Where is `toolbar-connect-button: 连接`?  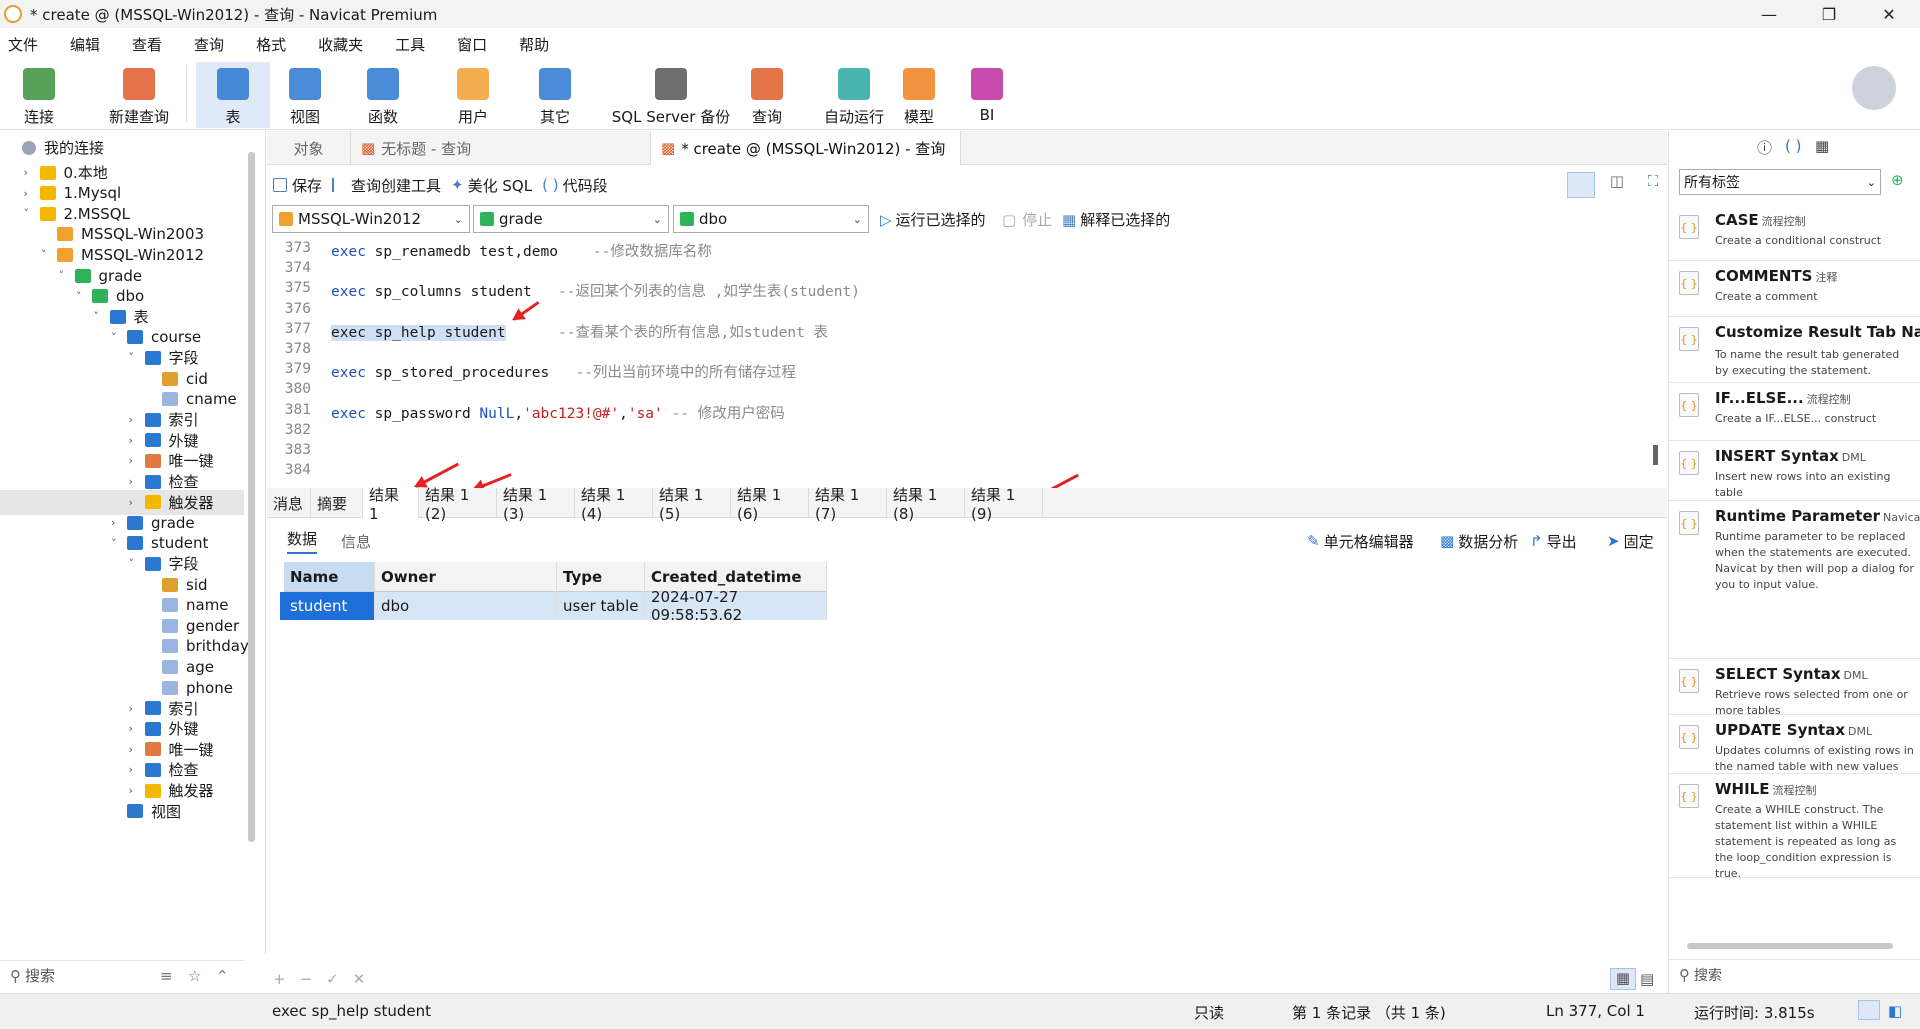
toolbar-connect-button: 连接 is located at coordinates (39, 95).